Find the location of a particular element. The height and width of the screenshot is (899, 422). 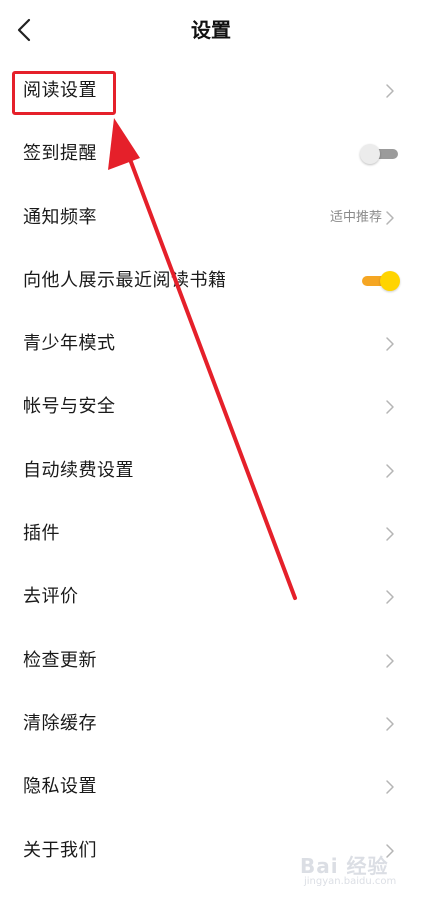

settings-item-notification-frequency: 通知频率 适中推荐 is located at coordinates (211, 217).